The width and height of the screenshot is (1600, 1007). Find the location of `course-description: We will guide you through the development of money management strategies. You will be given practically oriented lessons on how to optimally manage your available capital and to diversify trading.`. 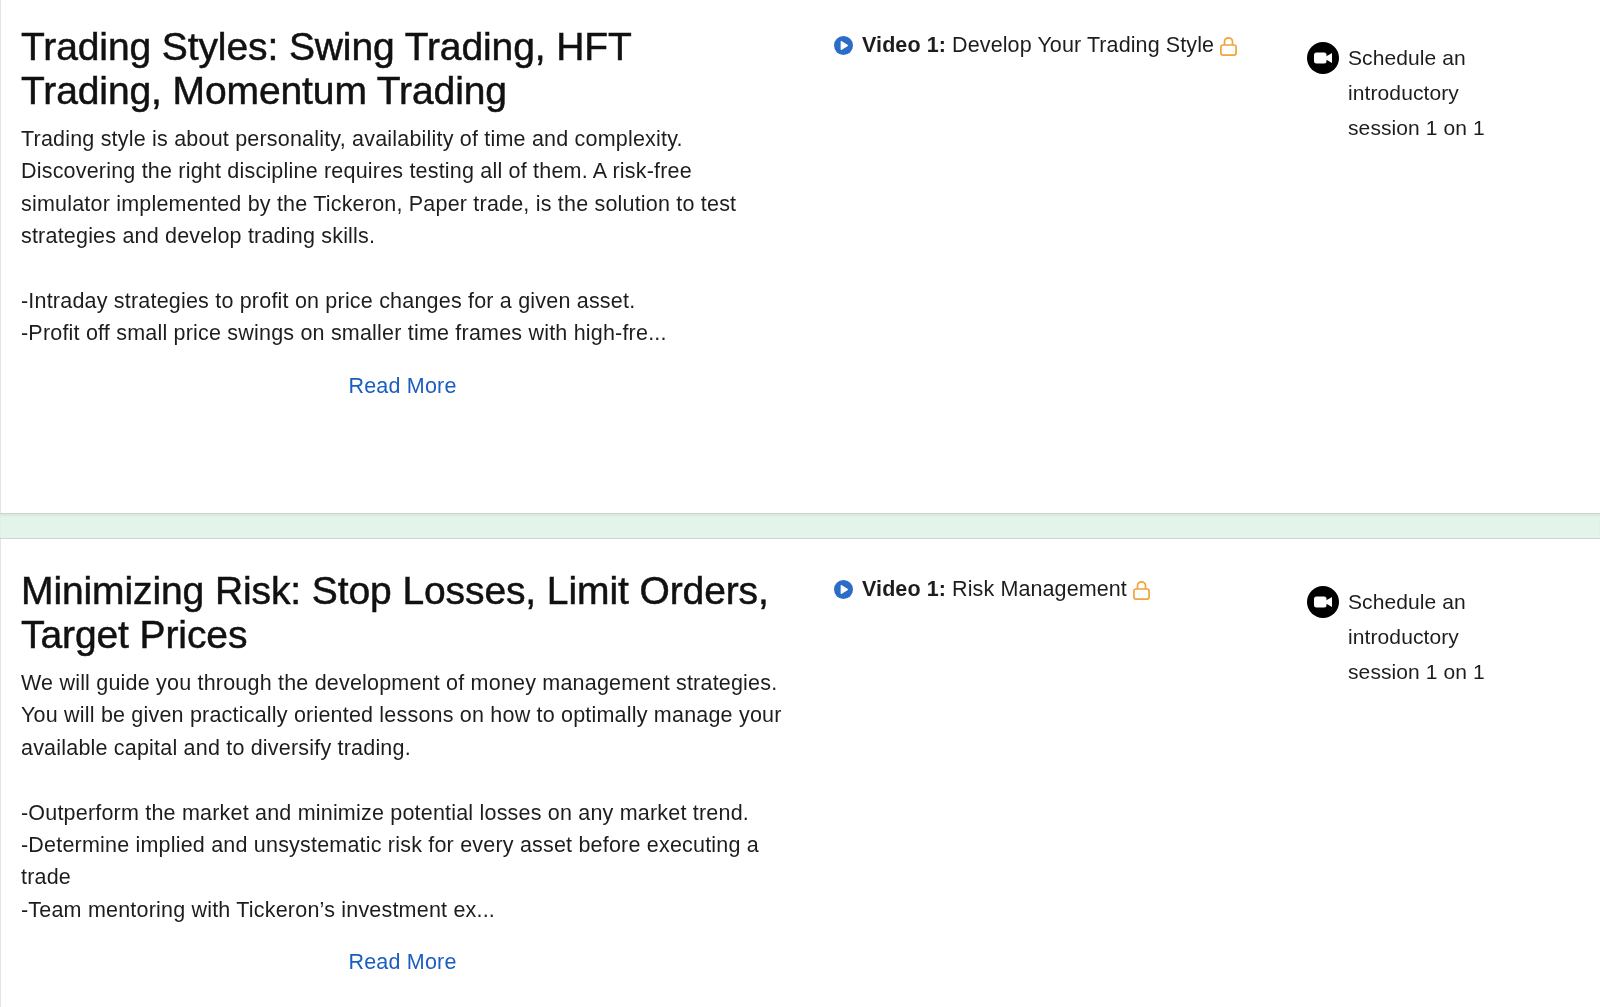

course-description: We will guide you through the development of money management strategies. You will be given practically oriented lessons on how to optimally manage your available capital and to diversify trading. is located at coordinates (402, 716).